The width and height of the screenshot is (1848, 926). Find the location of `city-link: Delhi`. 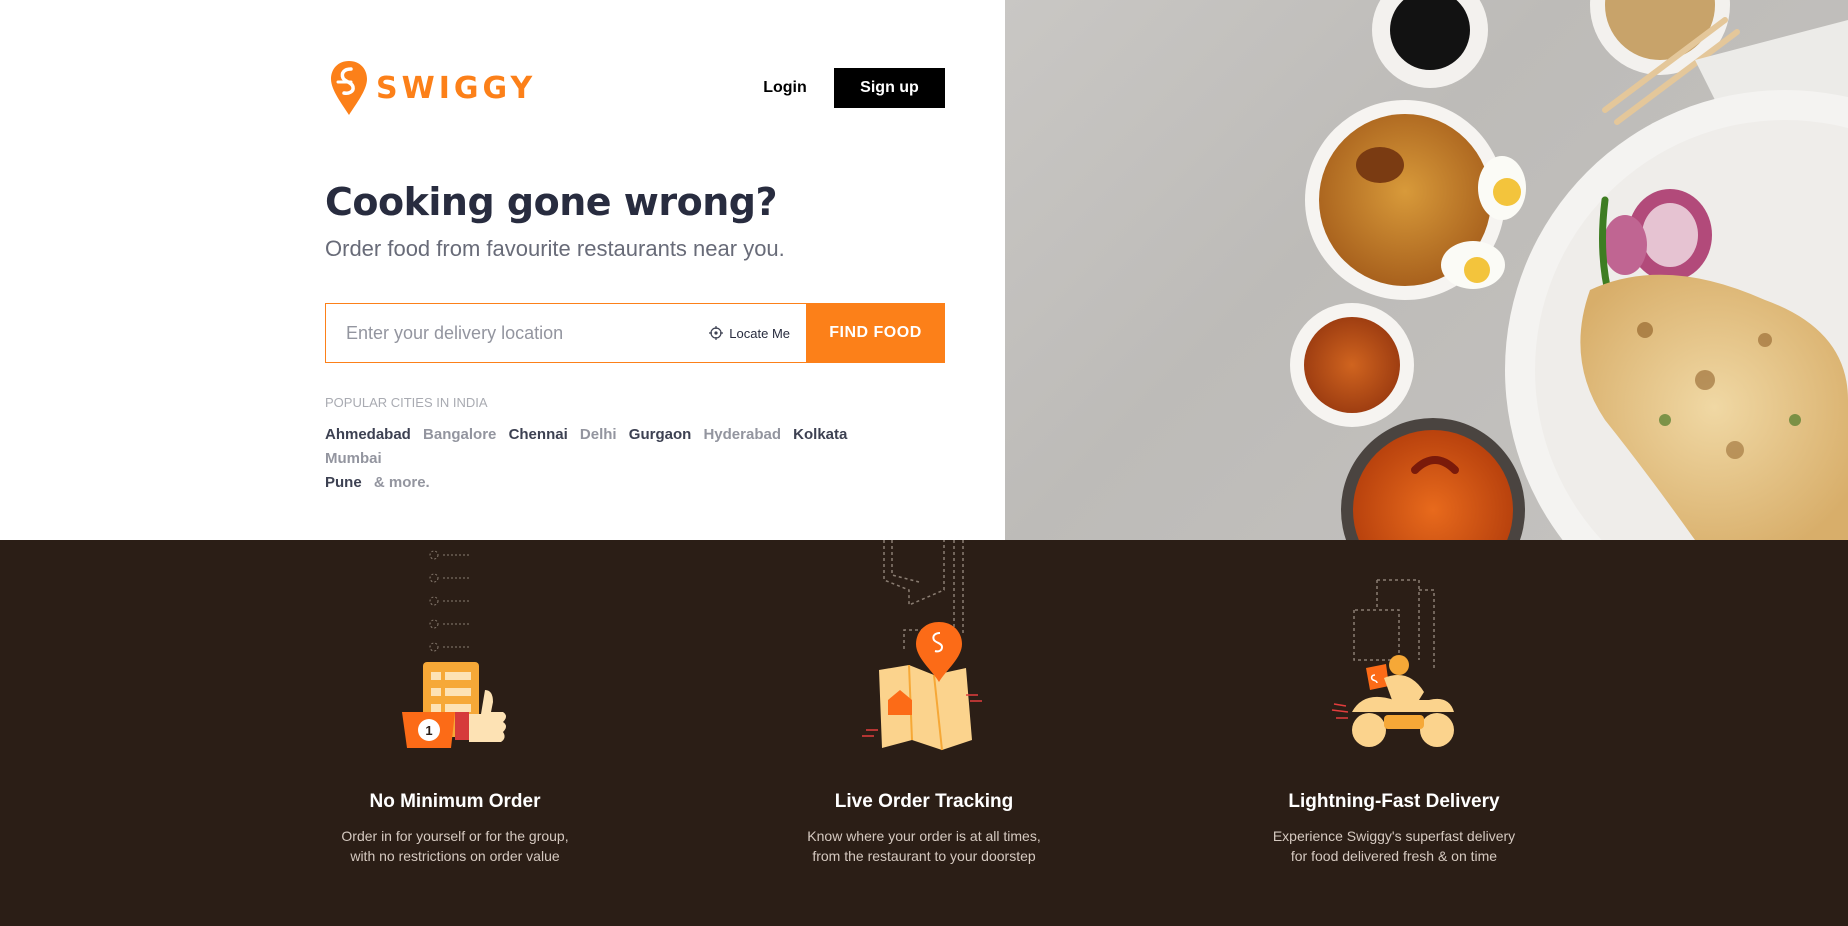

city-link: Delhi is located at coordinates (598, 434).